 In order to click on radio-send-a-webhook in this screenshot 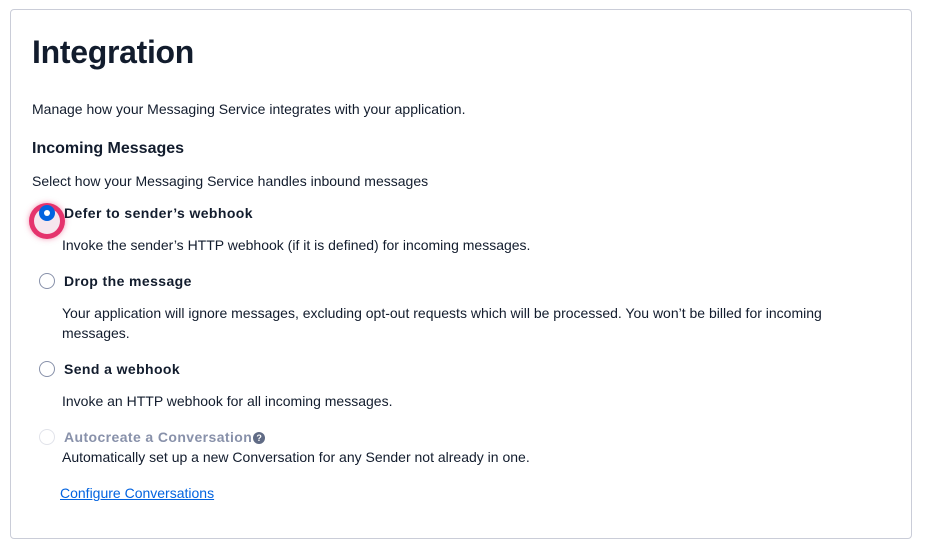, I will do `click(47, 369)`.